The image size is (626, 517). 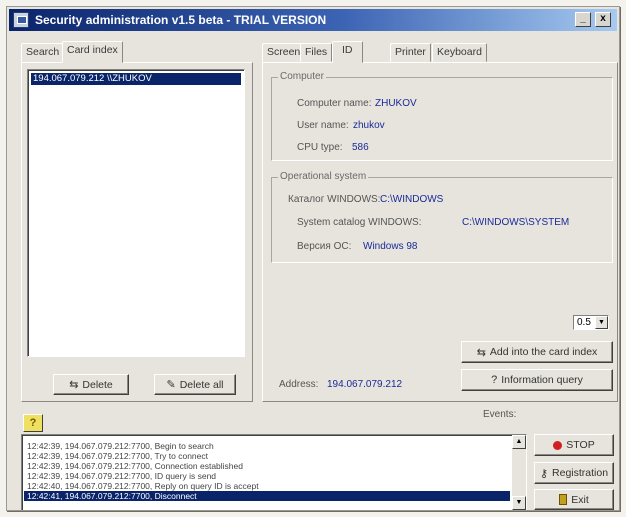 I want to click on address-value: 194.067.079.212, so click(x=365, y=384).